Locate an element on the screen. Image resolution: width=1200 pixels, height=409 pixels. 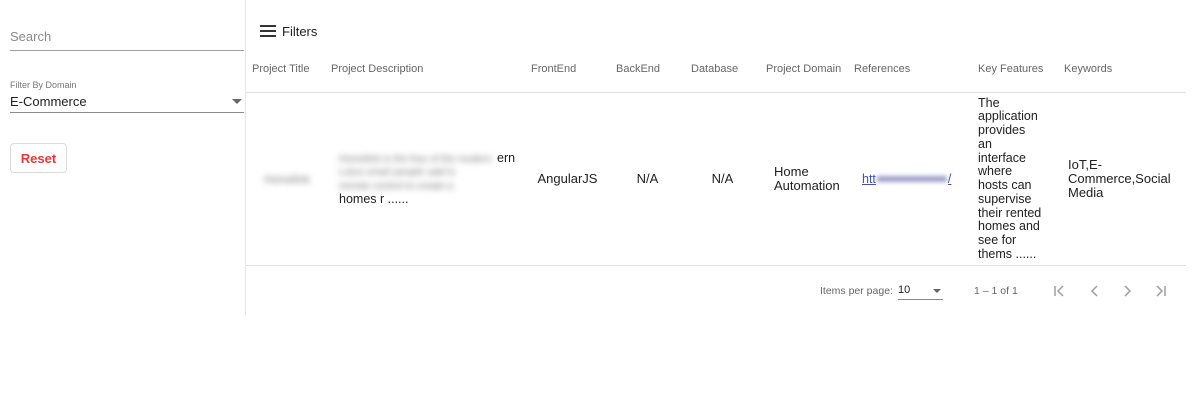
cell-project-domain: Home Automation is located at coordinates (804, 179).